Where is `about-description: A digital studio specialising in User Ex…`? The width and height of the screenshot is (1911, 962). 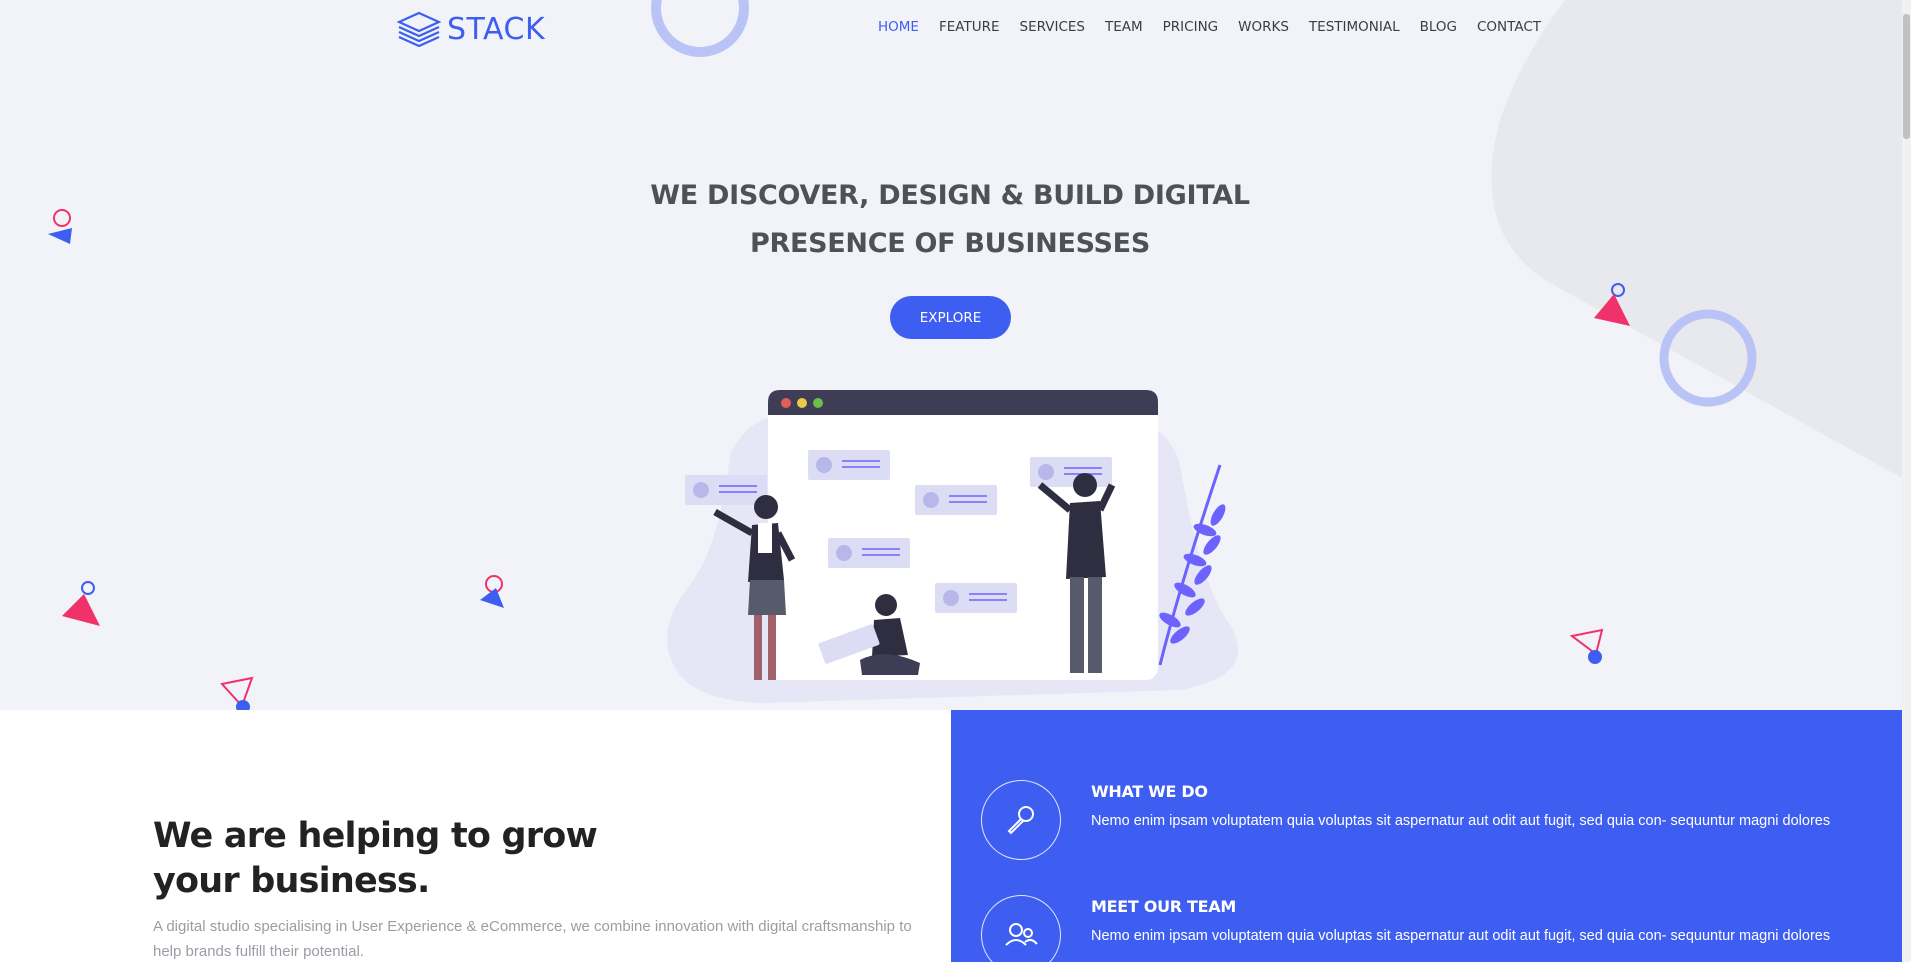 about-description: A digital studio specialising in User Ex… is located at coordinates (532, 939).